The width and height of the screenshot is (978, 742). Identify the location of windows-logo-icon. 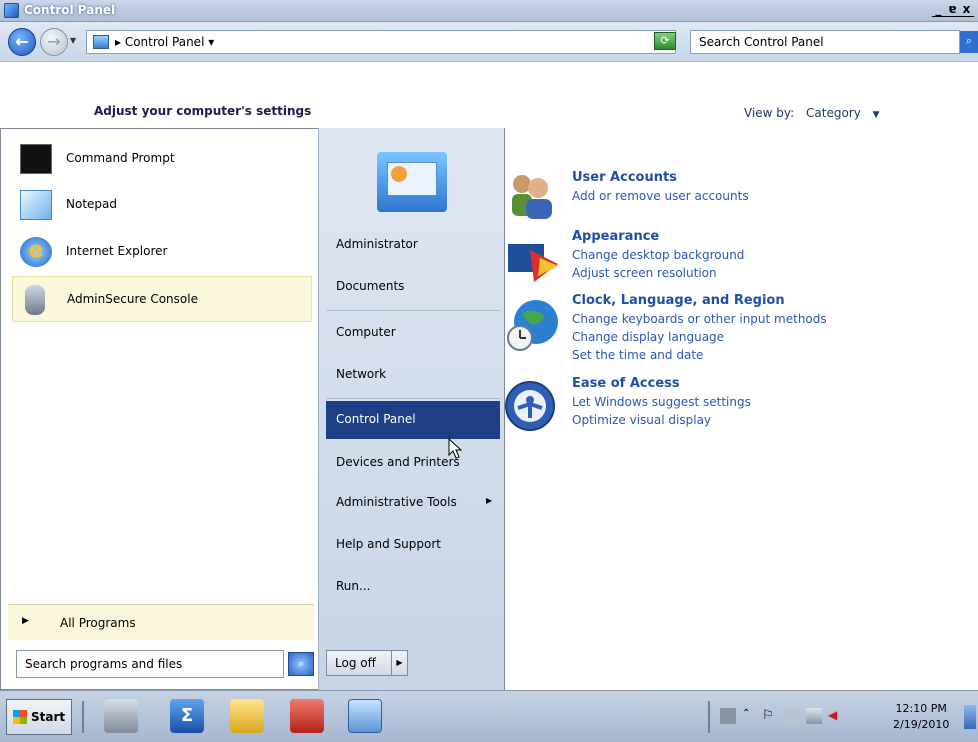
(20, 717).